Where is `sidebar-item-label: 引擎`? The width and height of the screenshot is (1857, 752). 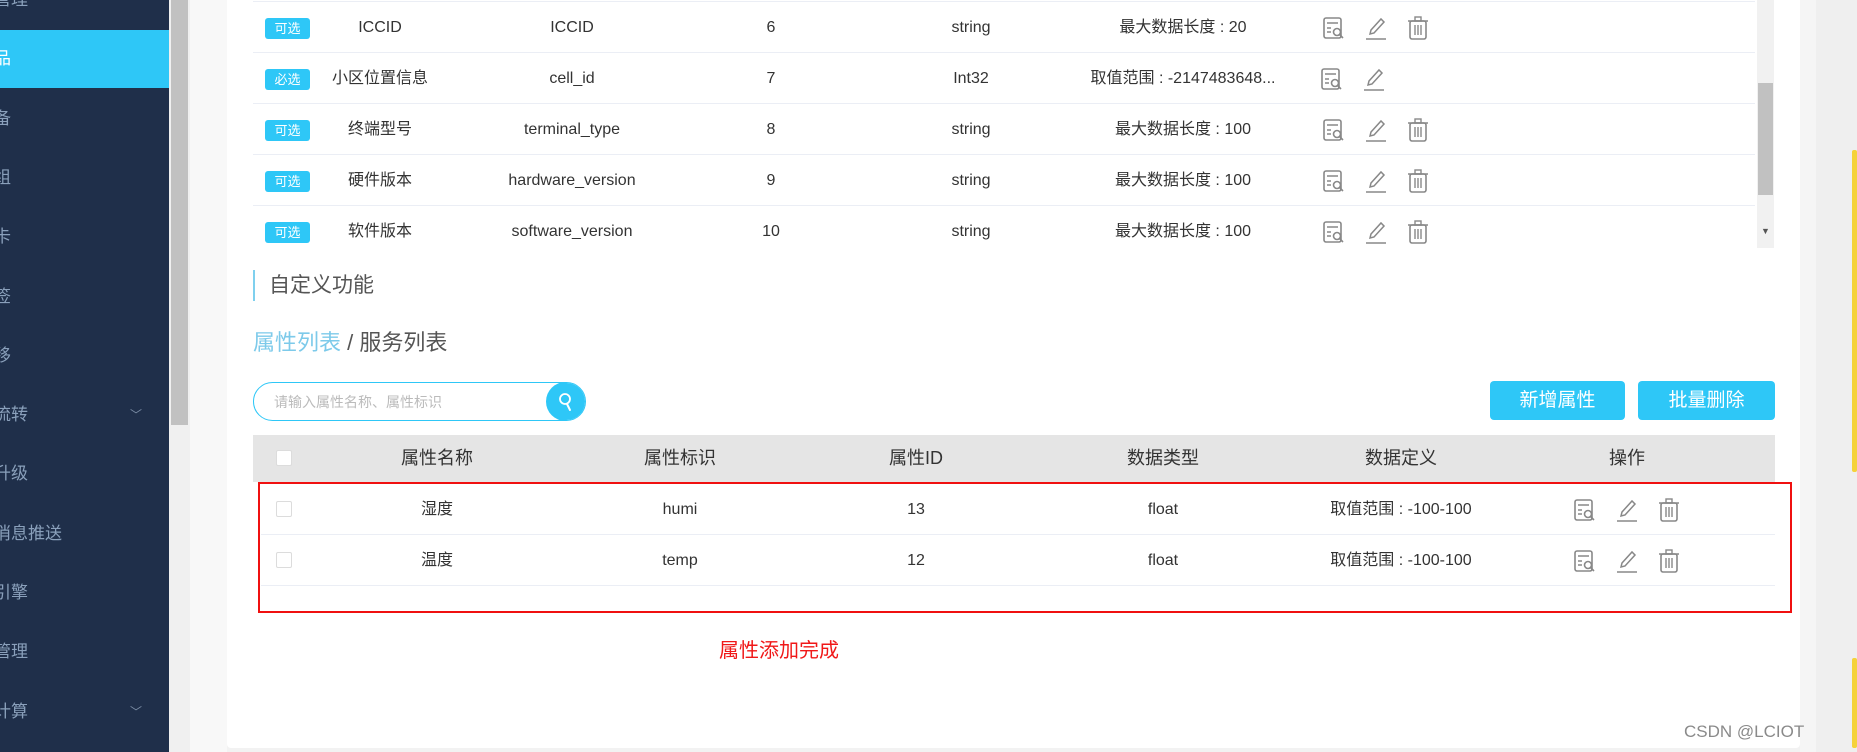
sidebar-item-label: 引擎 is located at coordinates (14, 592).